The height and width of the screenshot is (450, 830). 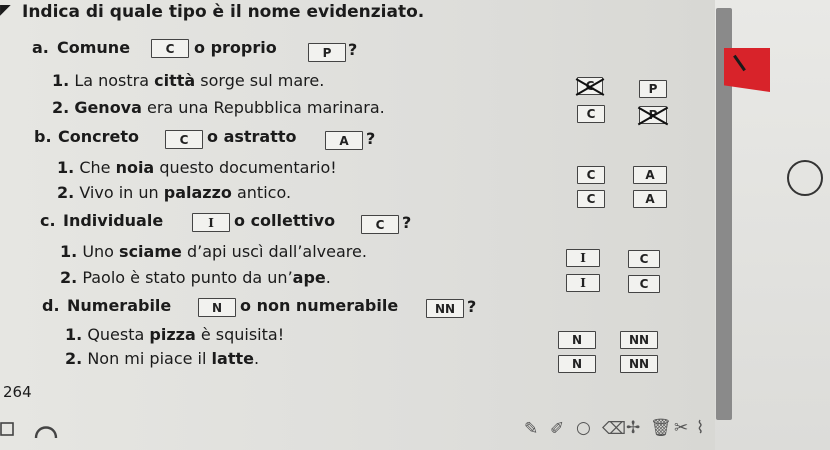 What do you see at coordinates (639, 364) in the screenshot?
I see `d2-option-nn: NN` at bounding box center [639, 364].